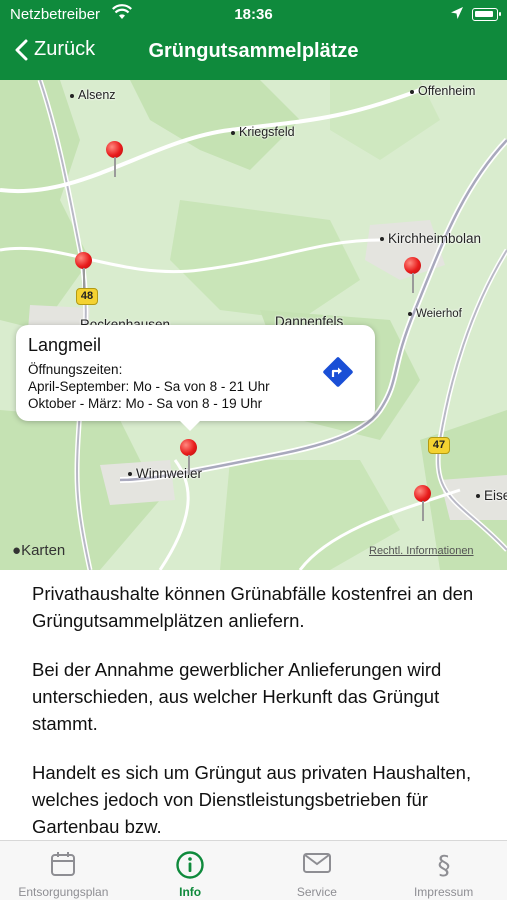 The height and width of the screenshot is (900, 507). What do you see at coordinates (316, 892) in the screenshot?
I see `tab-label: Service` at bounding box center [316, 892].